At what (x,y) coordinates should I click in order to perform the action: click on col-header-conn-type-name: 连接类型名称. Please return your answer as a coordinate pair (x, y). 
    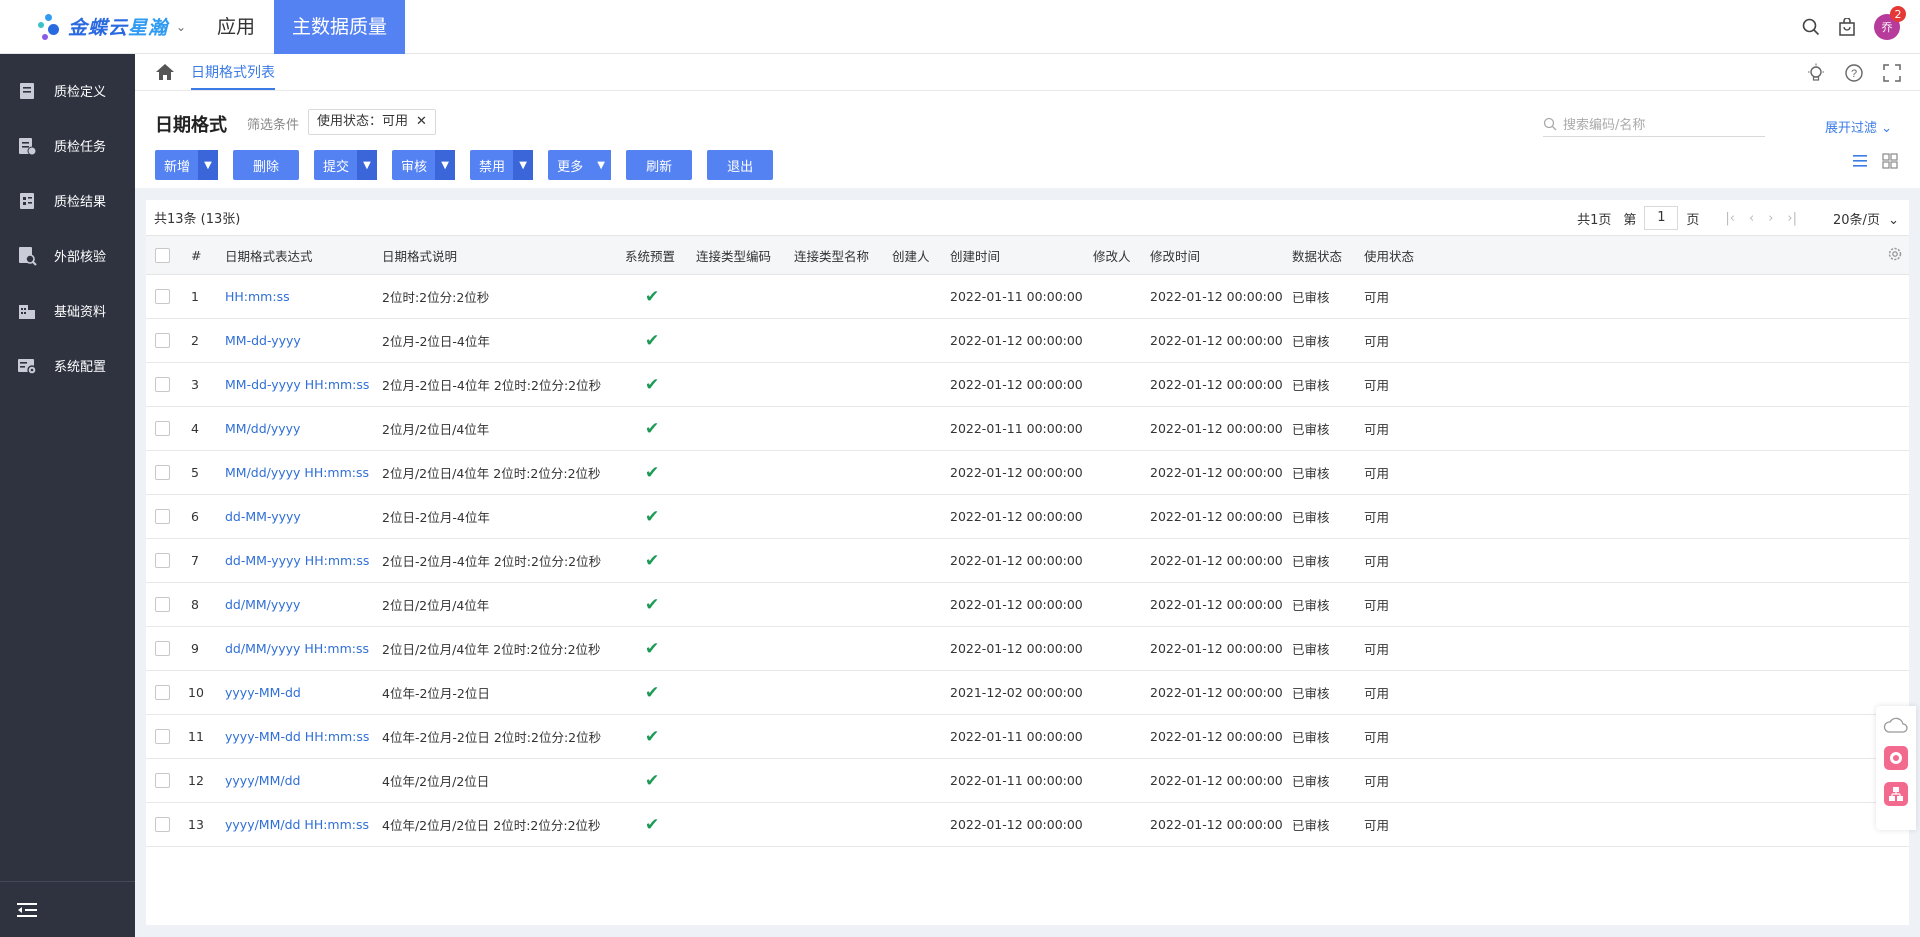
    Looking at the image, I should click on (843, 255).